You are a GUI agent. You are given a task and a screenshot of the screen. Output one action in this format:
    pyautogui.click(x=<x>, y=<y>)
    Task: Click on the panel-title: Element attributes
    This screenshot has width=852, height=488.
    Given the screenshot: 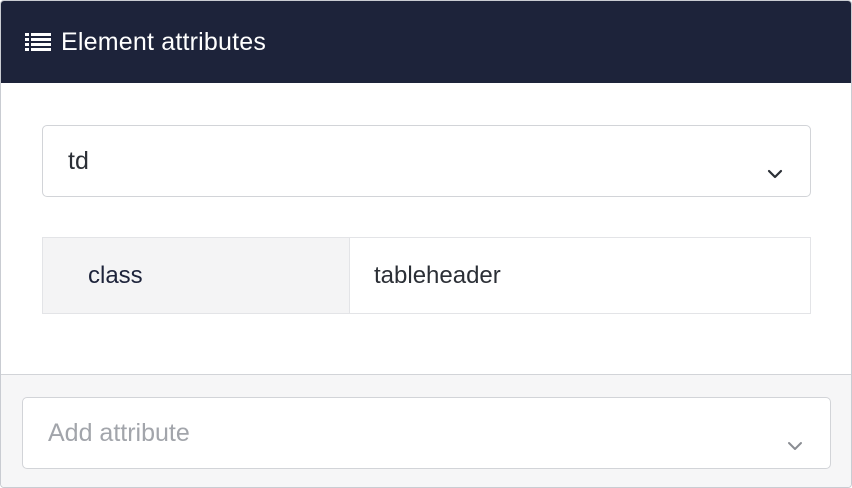 What is the action you would take?
    pyautogui.click(x=164, y=41)
    